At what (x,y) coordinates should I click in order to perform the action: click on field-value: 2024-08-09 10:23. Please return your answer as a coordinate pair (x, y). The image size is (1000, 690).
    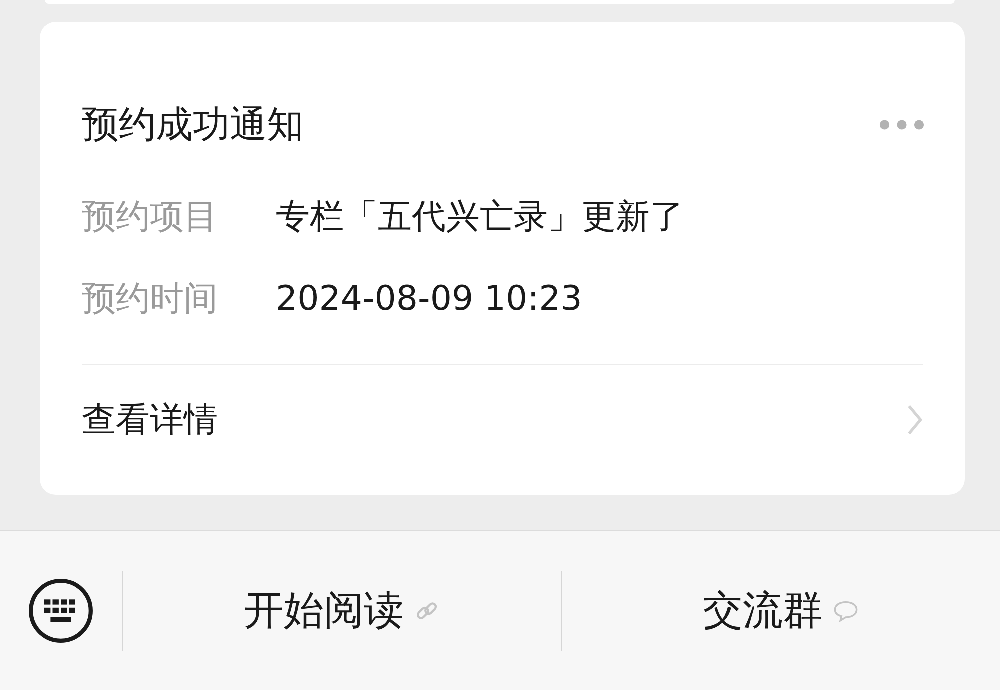
    Looking at the image, I should click on (429, 299).